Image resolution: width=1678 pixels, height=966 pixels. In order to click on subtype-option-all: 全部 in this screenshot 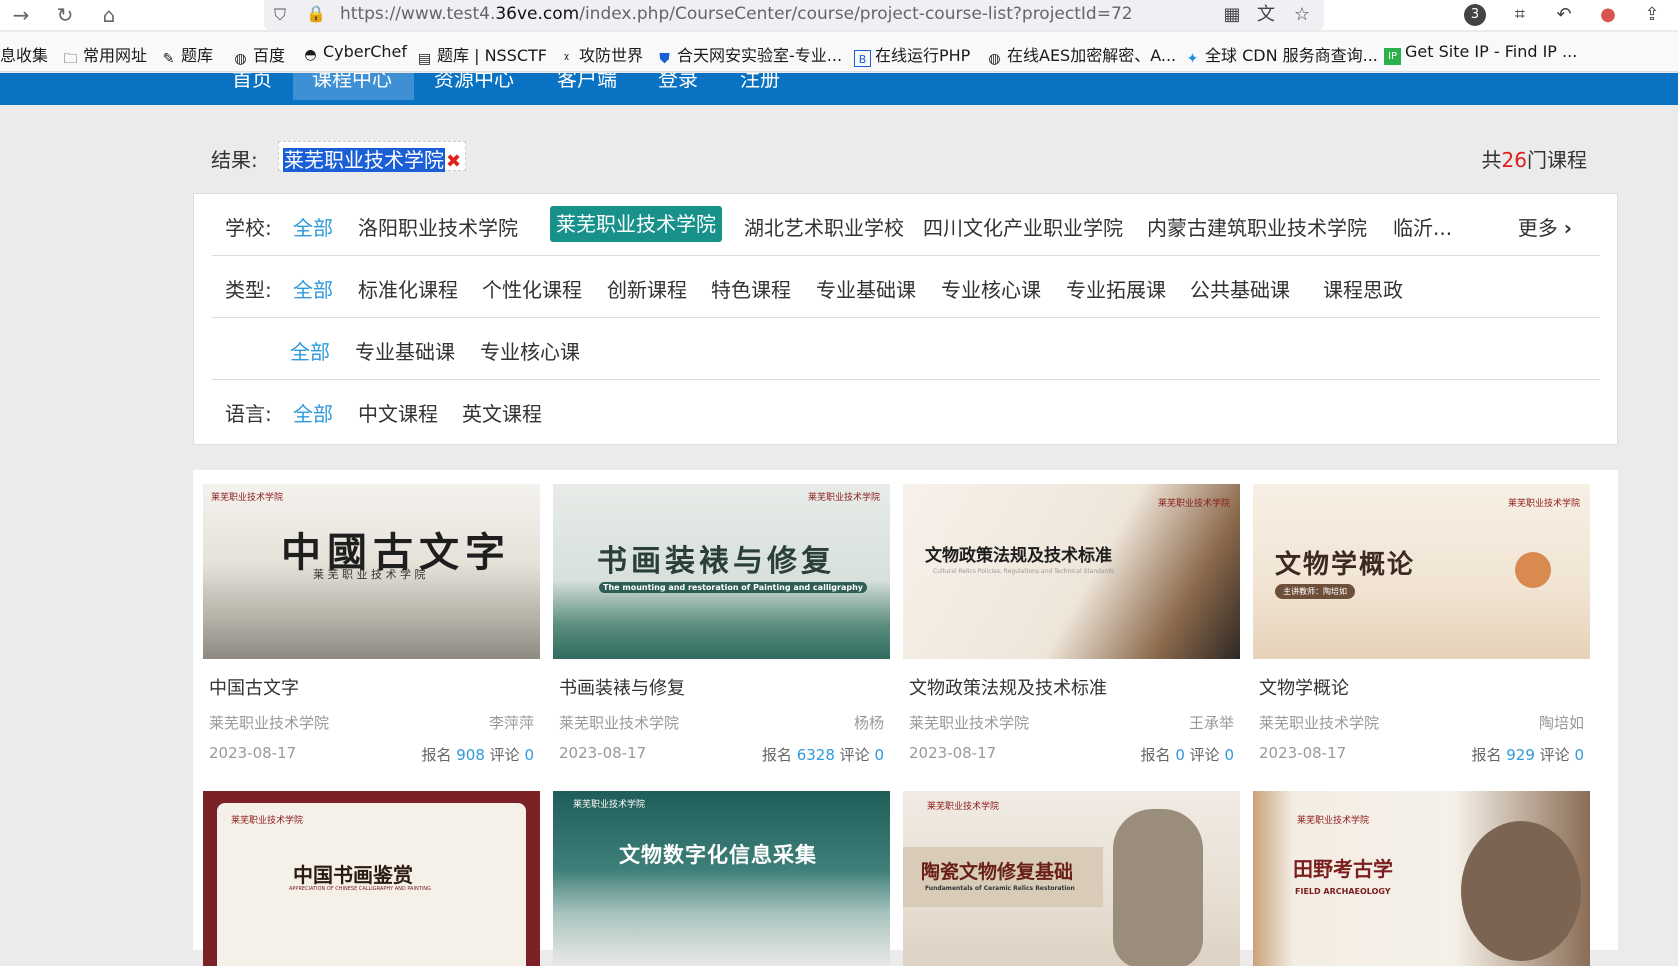, I will do `click(310, 350)`.